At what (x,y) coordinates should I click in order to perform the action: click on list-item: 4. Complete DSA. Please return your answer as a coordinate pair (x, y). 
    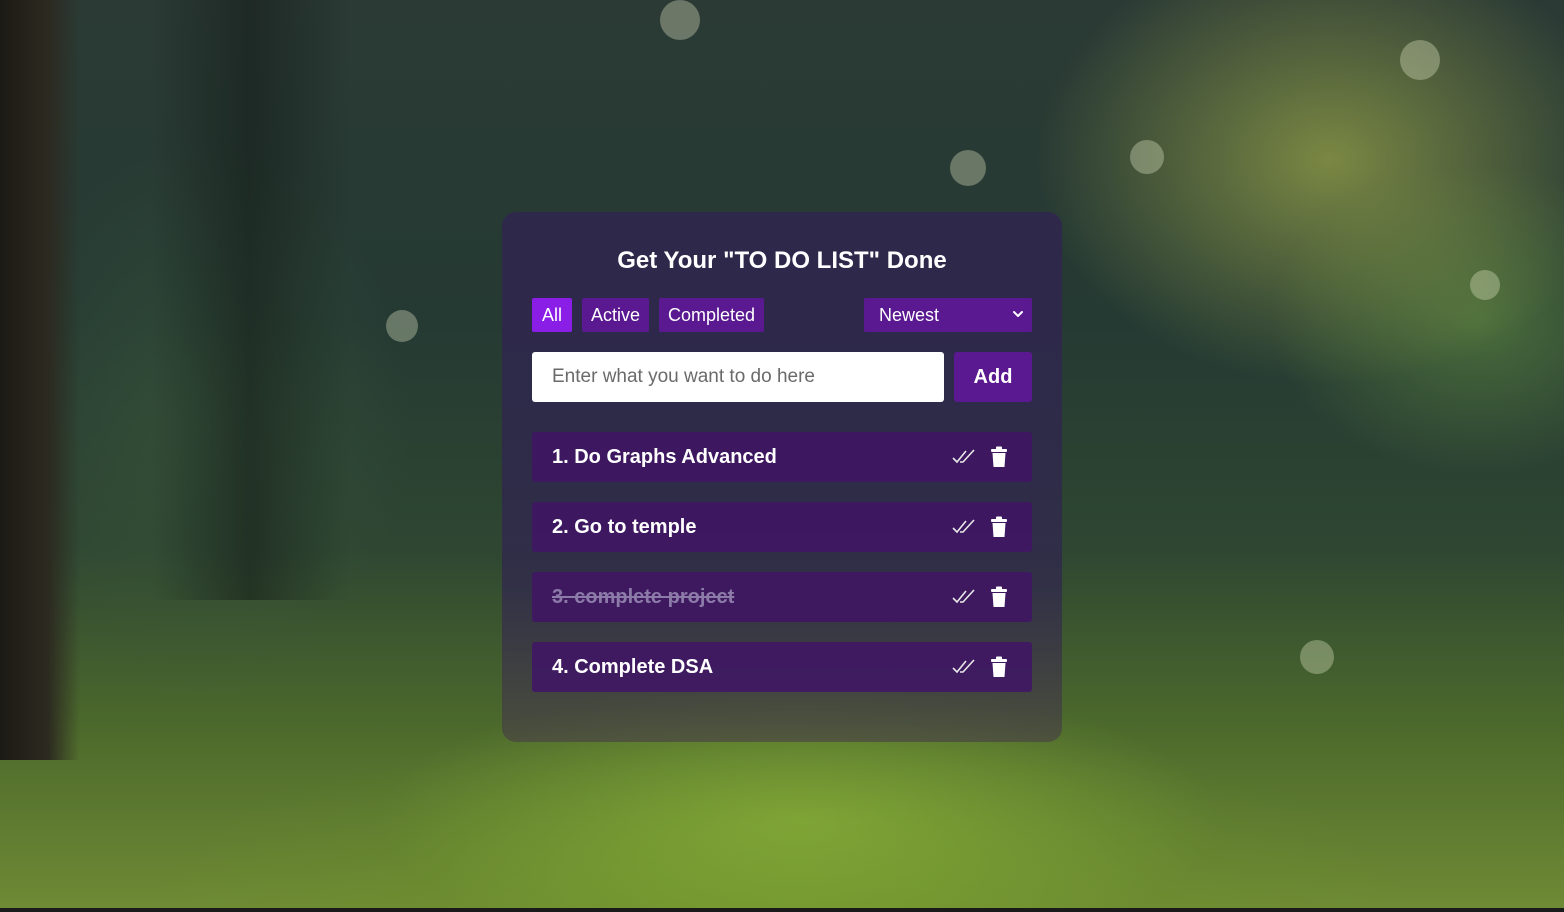
    Looking at the image, I should click on (782, 667).